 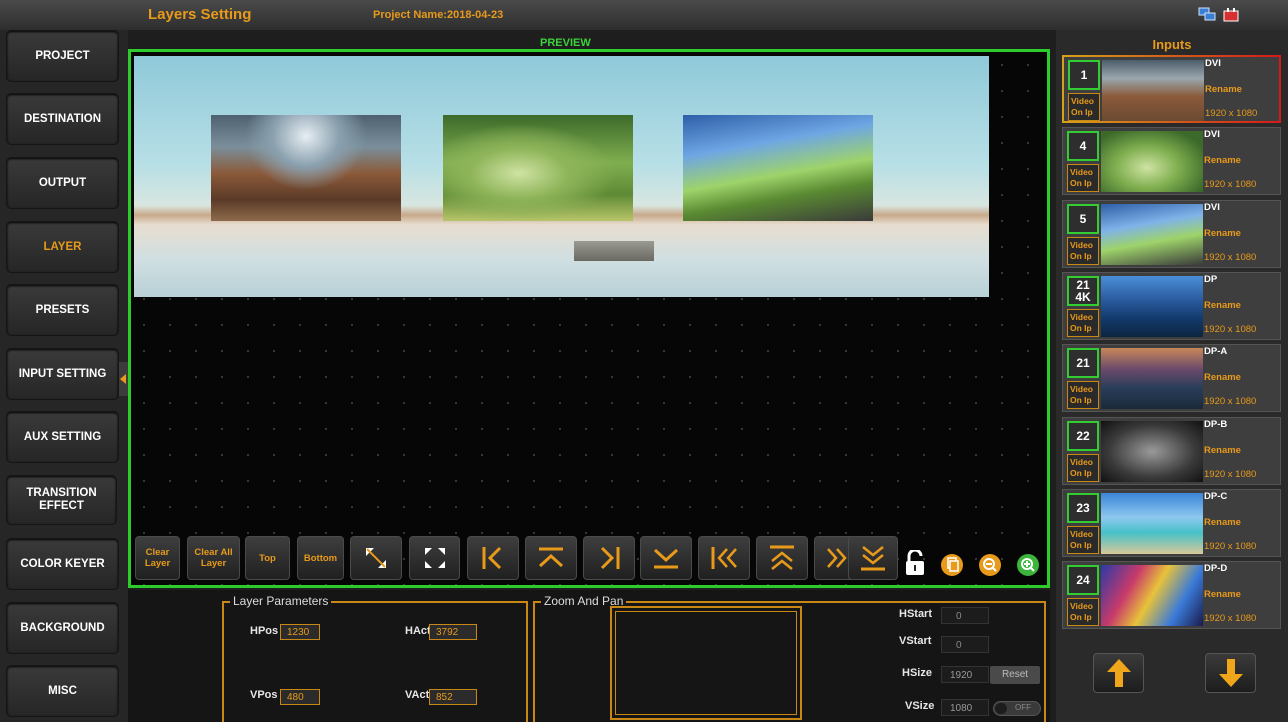 I want to click on vsize-field: 1080, so click(x=965, y=707).